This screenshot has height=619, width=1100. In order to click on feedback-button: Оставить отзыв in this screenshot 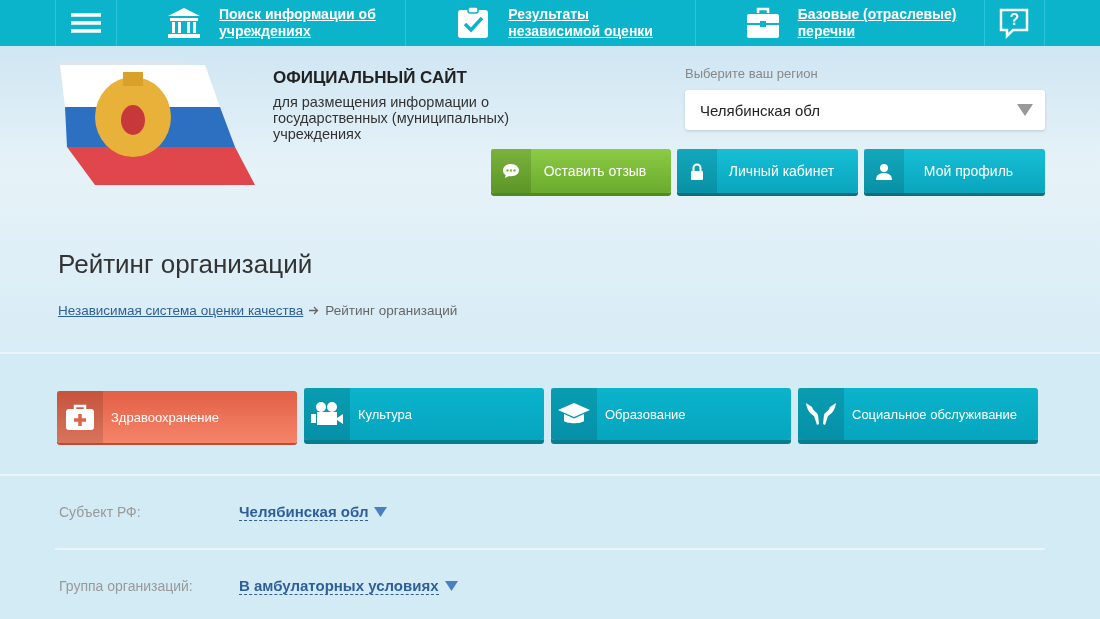, I will do `click(581, 171)`.